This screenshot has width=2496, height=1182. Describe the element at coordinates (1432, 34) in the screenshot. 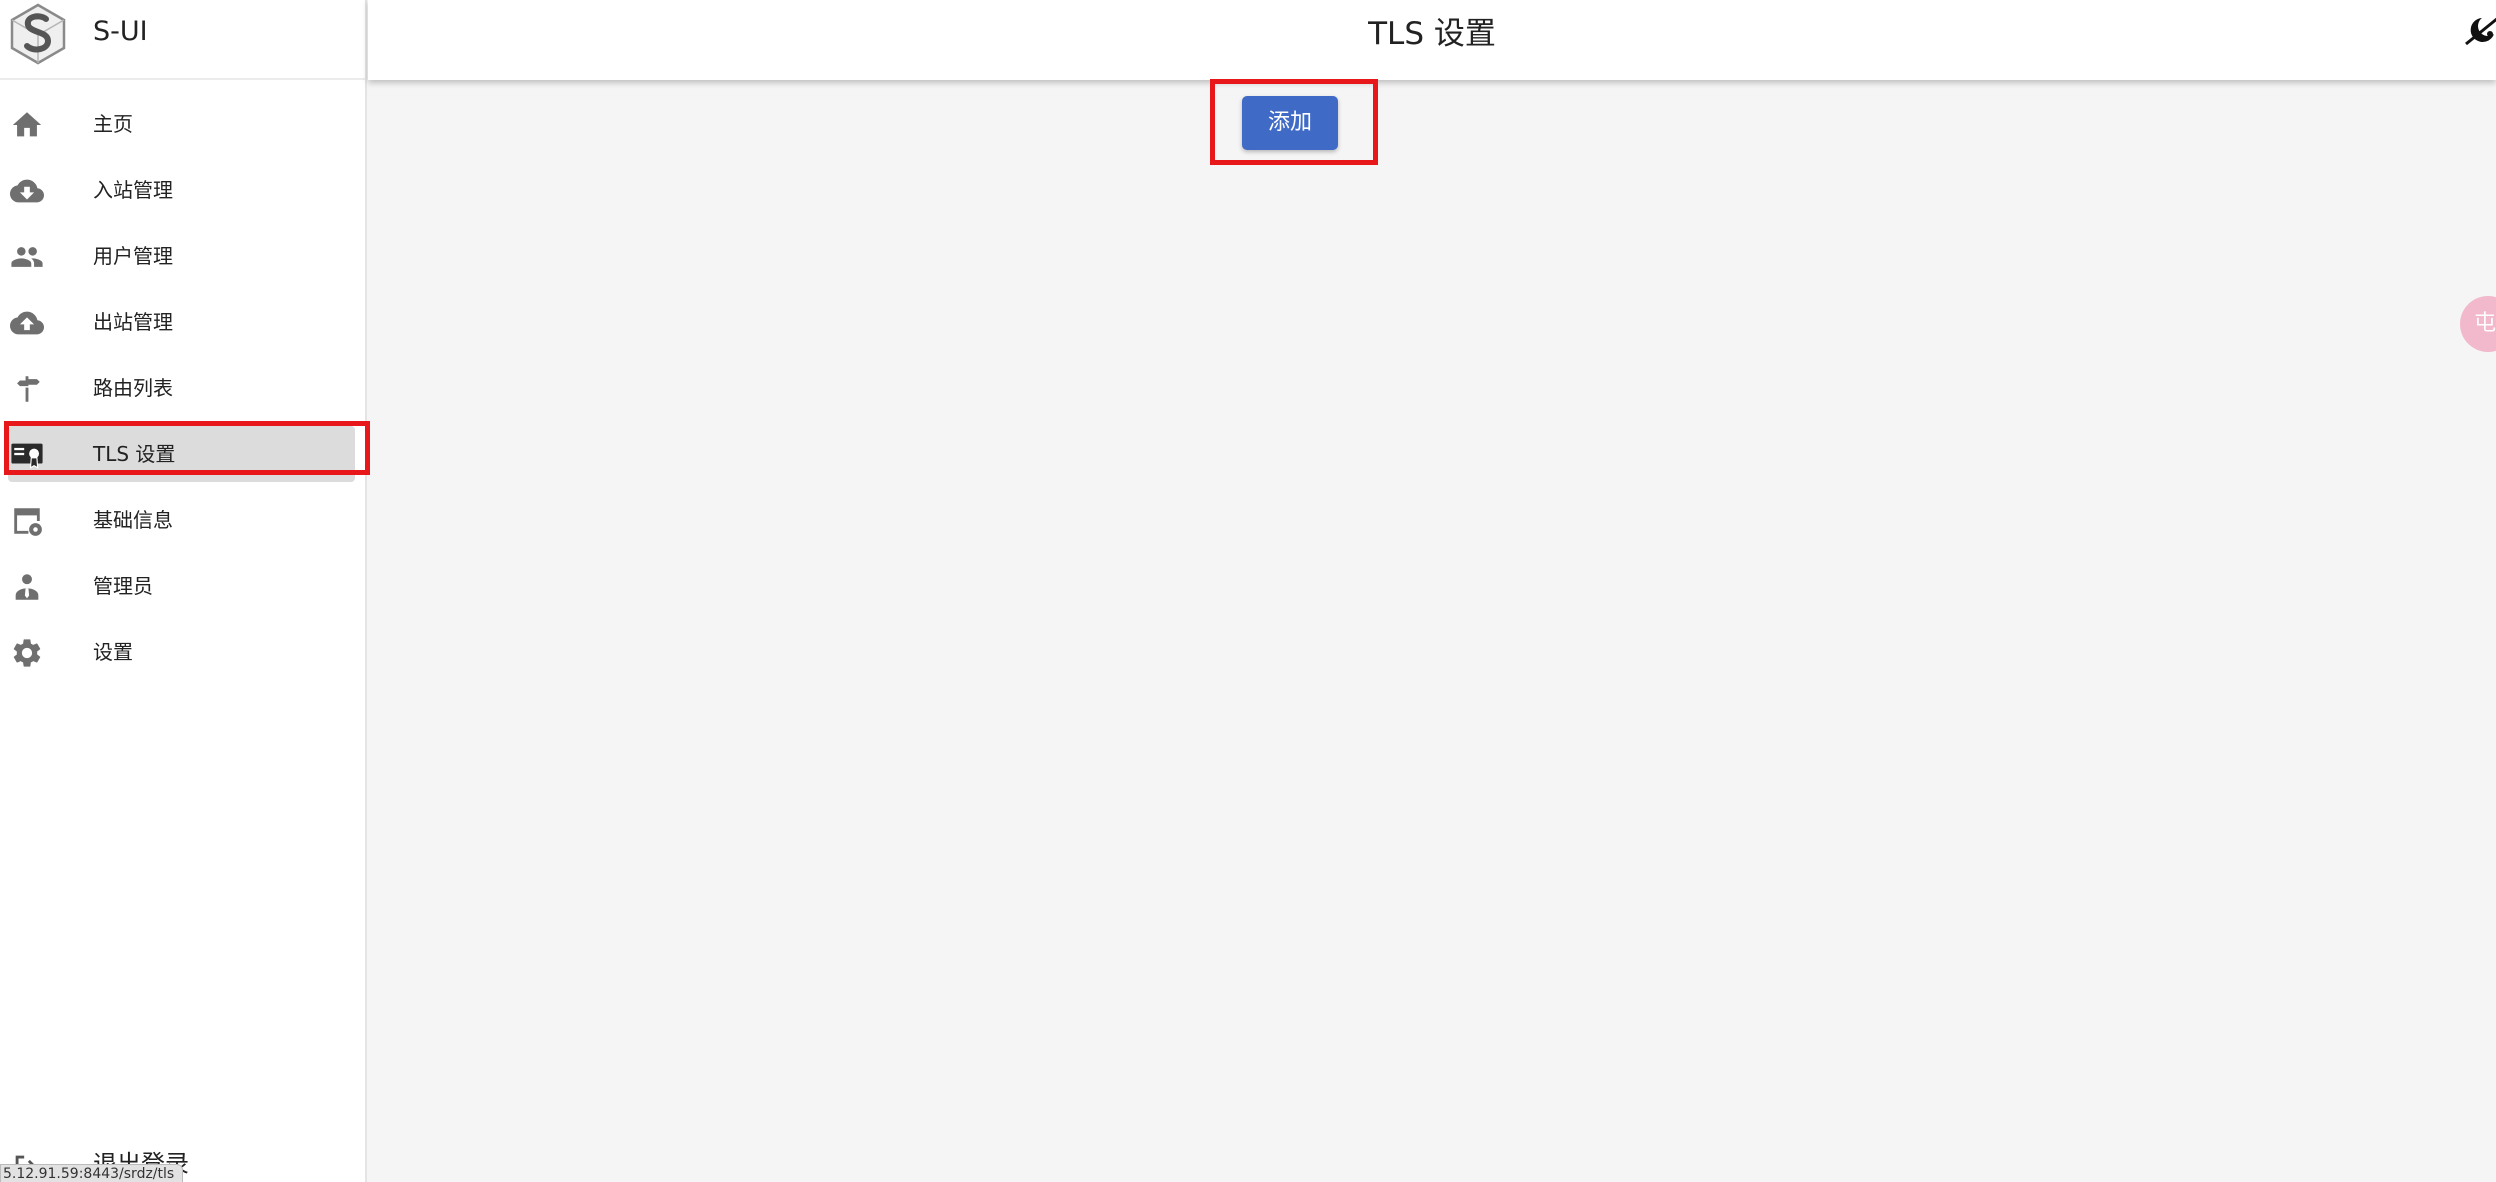

I see `page-title: TLS 设置` at that location.